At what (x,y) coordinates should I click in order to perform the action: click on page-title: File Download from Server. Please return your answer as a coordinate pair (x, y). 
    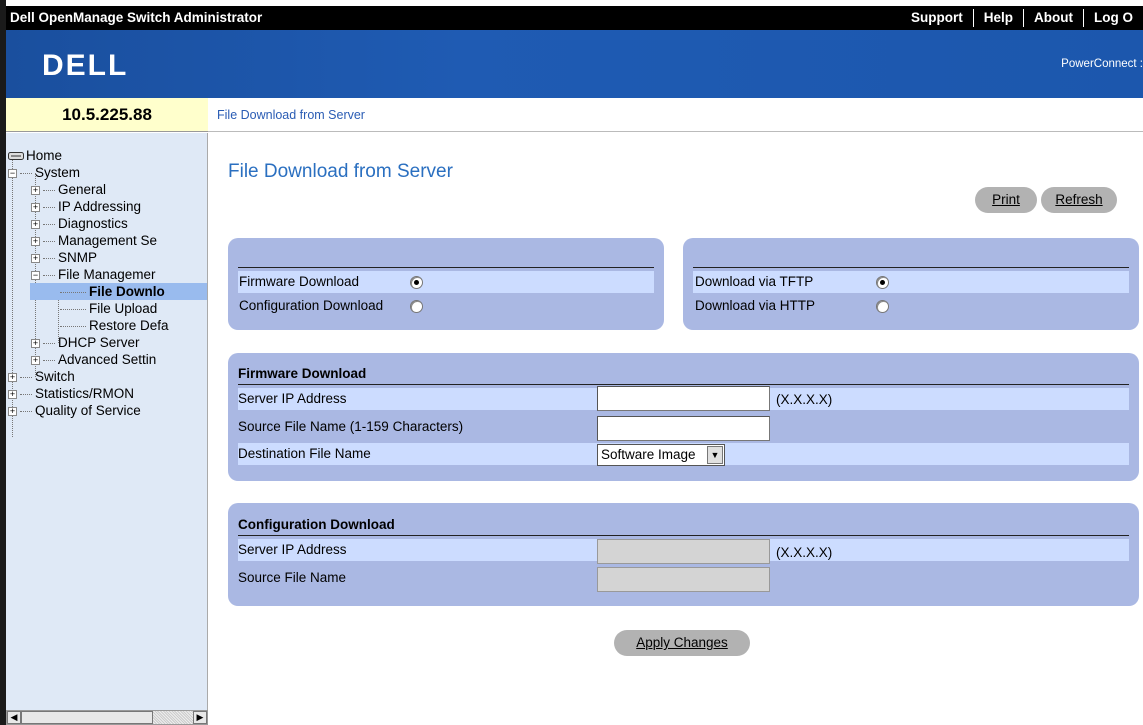
    Looking at the image, I should click on (340, 171).